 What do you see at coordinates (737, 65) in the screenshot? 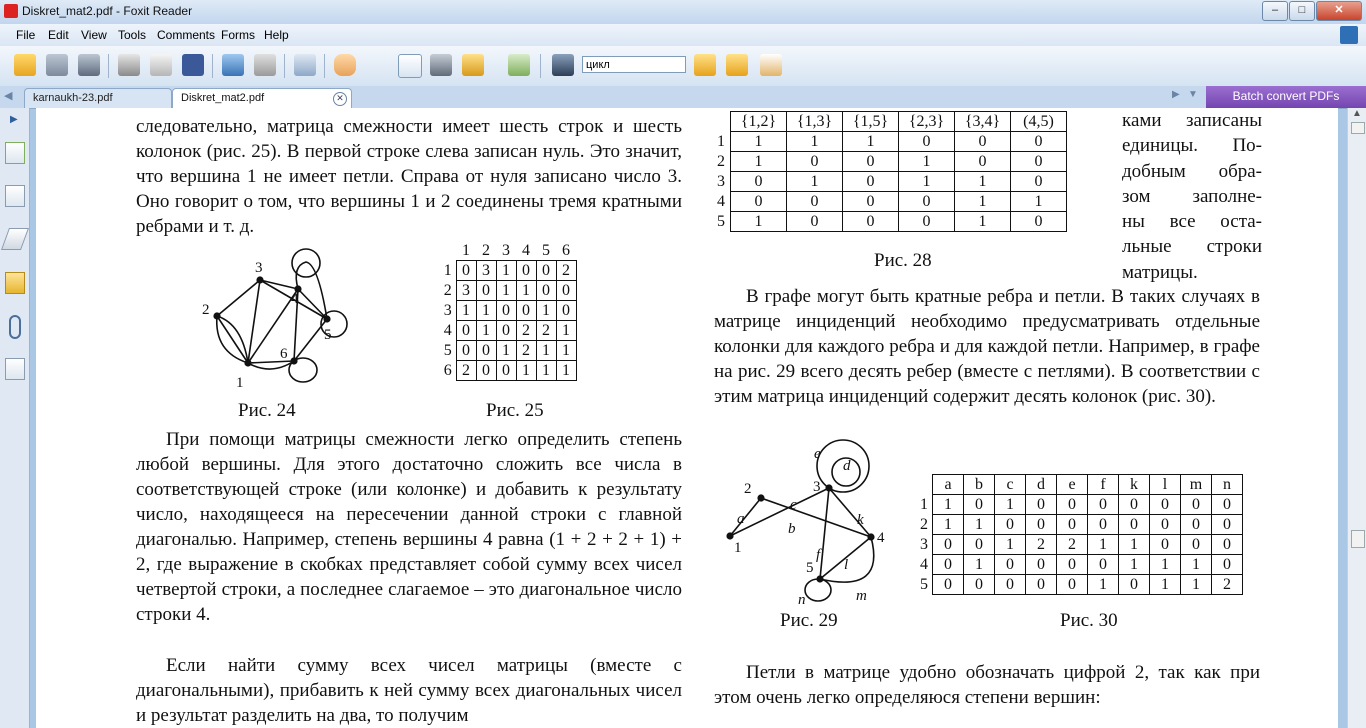
I see `find-next-icon` at bounding box center [737, 65].